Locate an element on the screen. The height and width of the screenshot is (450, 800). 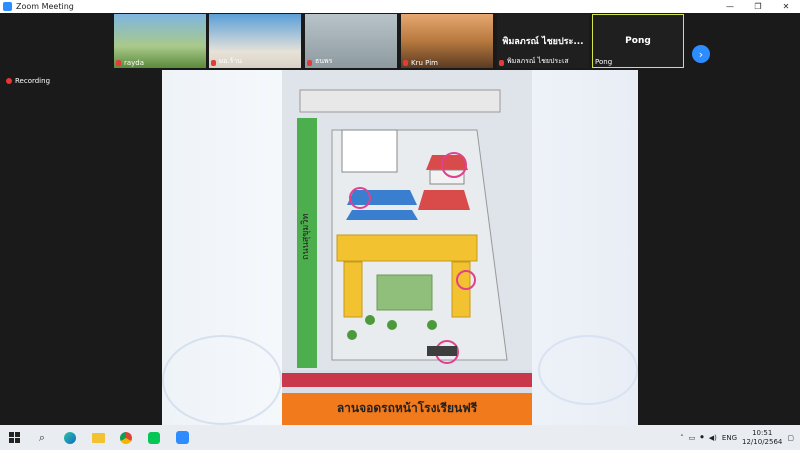
participant-name: Kru Pim is located at coordinates (424, 63).